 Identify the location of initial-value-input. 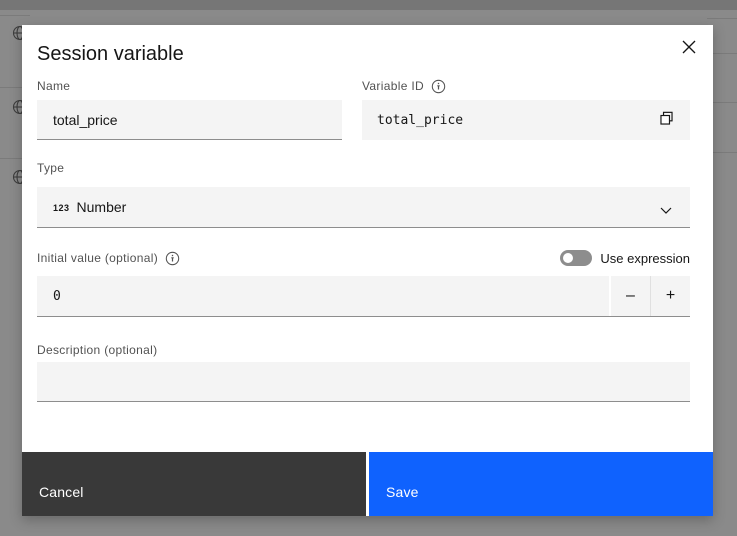
(323, 296).